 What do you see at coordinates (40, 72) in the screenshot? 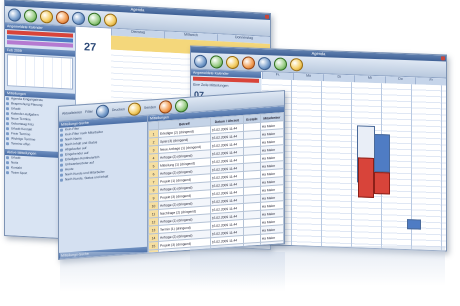
I see `mini-calendar` at bounding box center [40, 72].